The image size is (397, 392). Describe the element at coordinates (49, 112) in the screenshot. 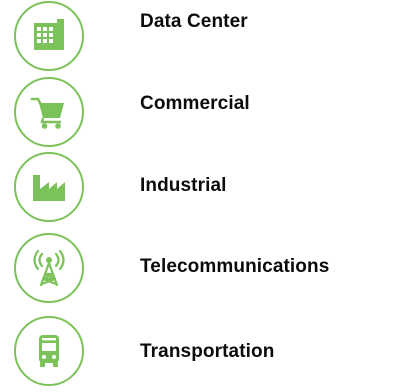

I see `shopping-cart-icon` at that location.